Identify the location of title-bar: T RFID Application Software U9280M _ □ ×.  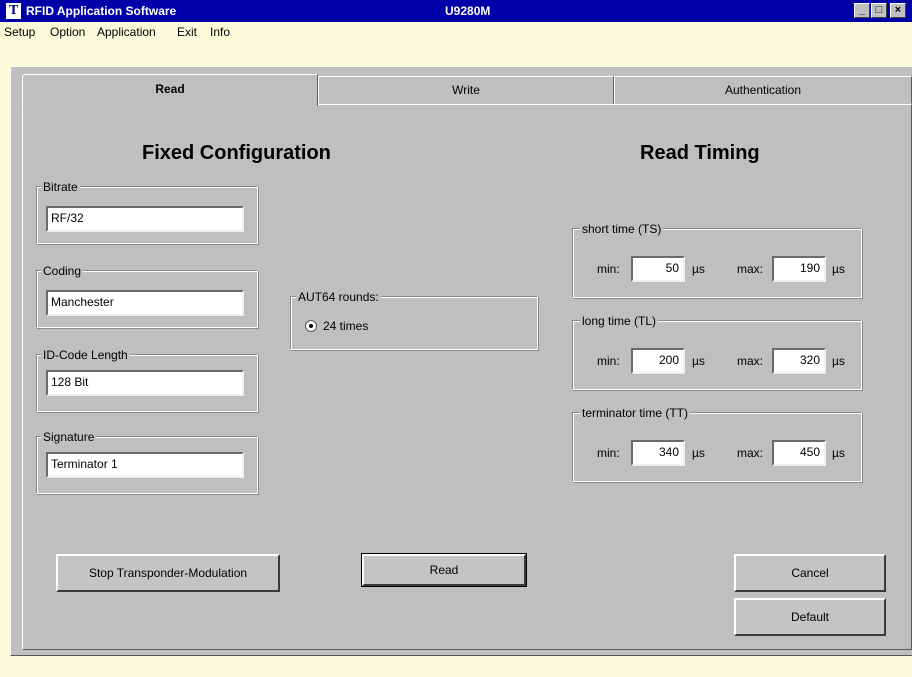
(456, 11).